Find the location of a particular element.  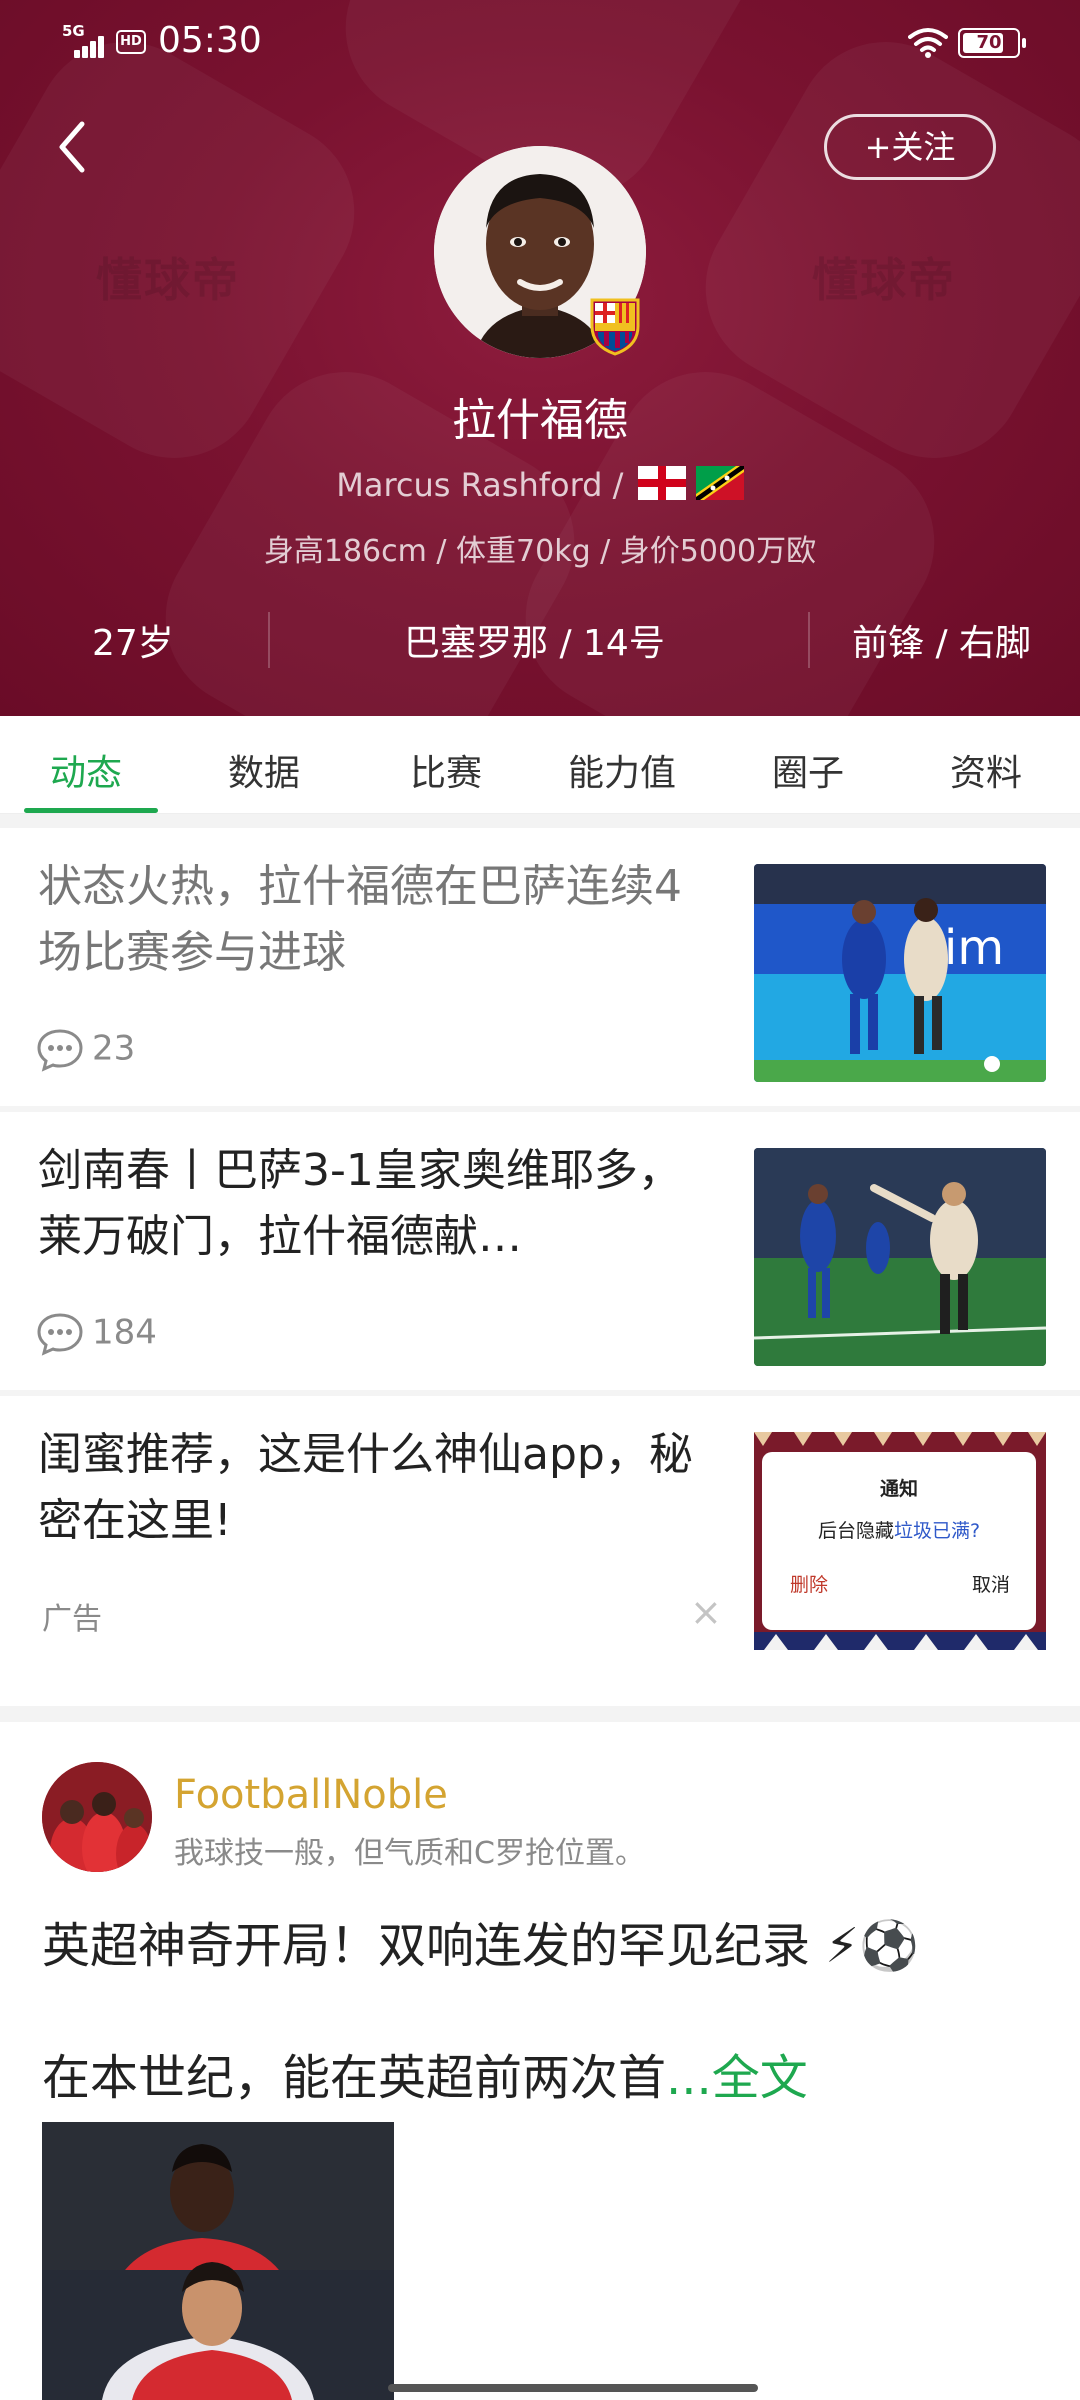

fc-barcelona-badge-icon is located at coordinates (615, 327).